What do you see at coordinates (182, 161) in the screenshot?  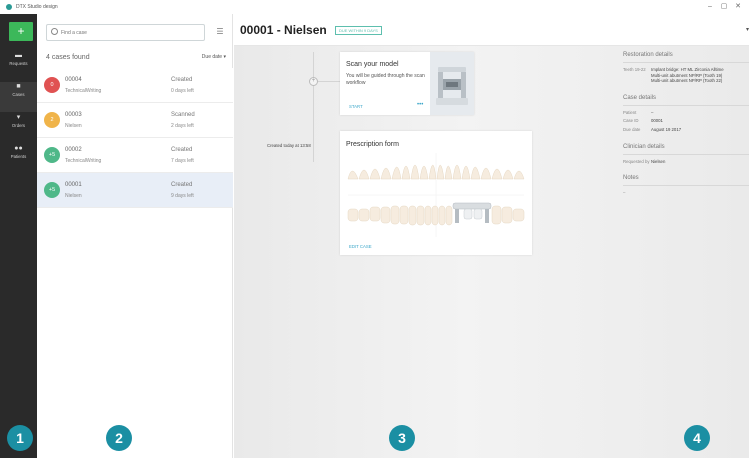 I see `case-days-left: 7 days left` at bounding box center [182, 161].